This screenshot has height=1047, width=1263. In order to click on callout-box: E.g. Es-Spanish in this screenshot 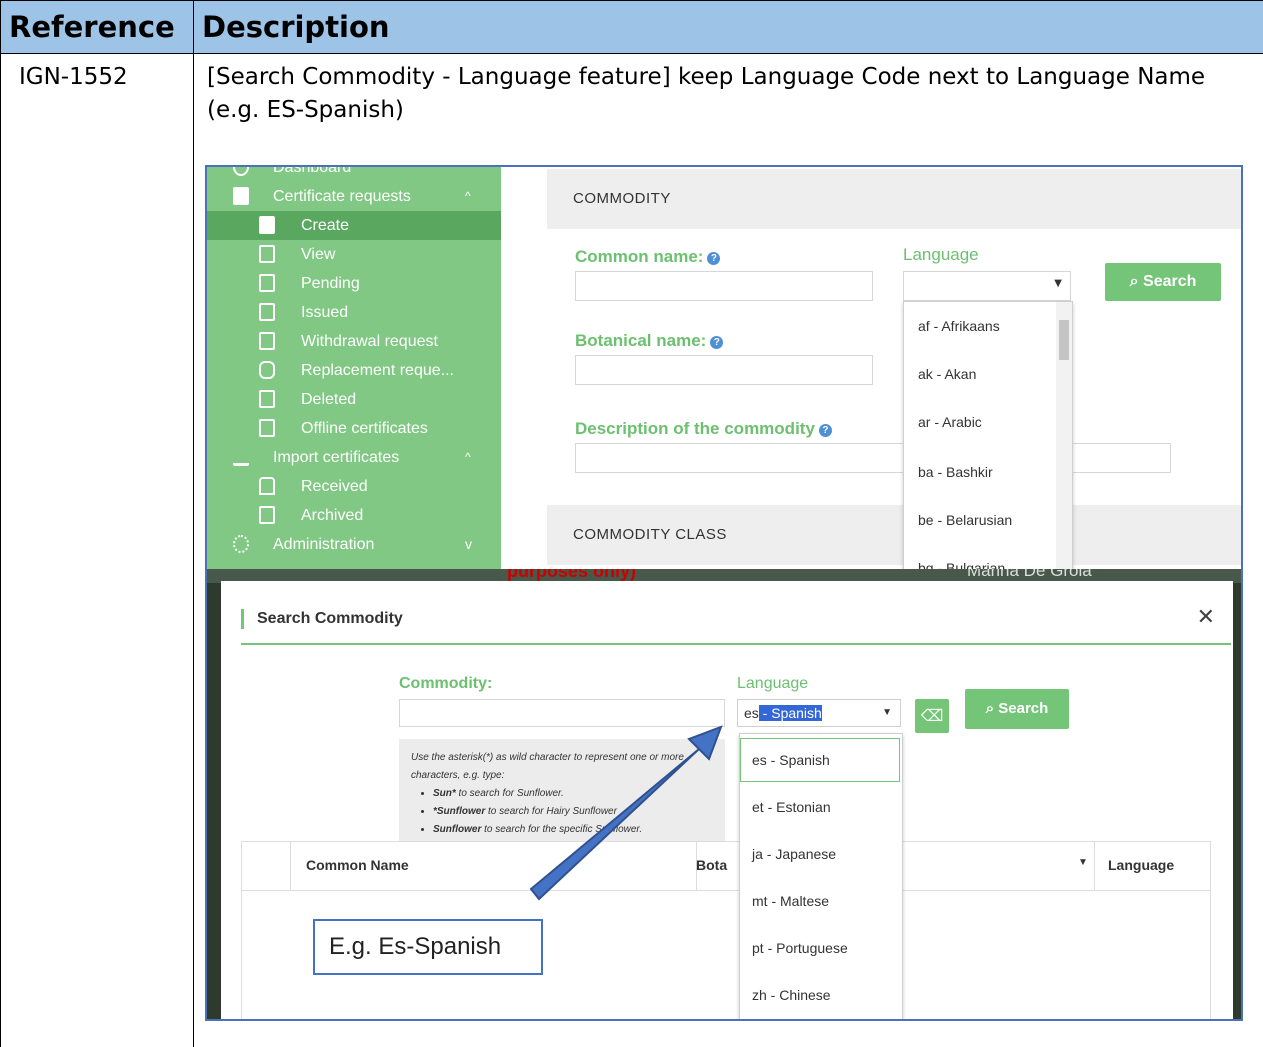, I will do `click(428, 947)`.